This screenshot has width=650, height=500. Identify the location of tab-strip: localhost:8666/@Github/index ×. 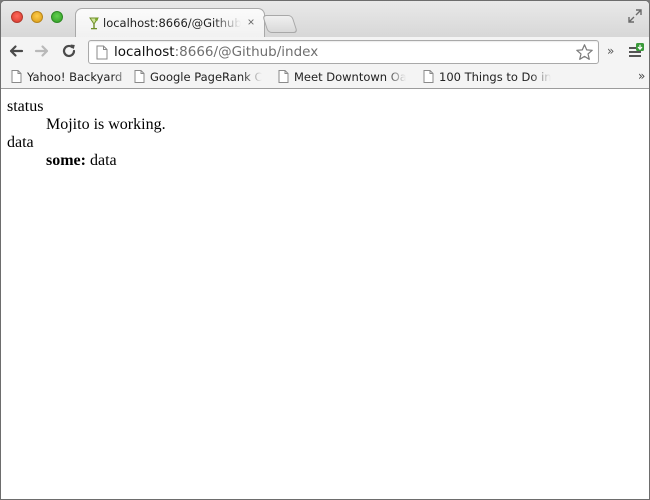
(325, 19).